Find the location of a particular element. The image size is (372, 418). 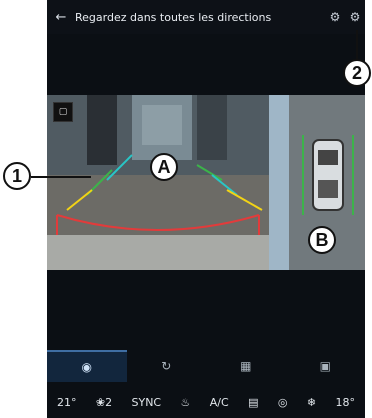

seat-heat-icon: ♨ is located at coordinates (186, 402).